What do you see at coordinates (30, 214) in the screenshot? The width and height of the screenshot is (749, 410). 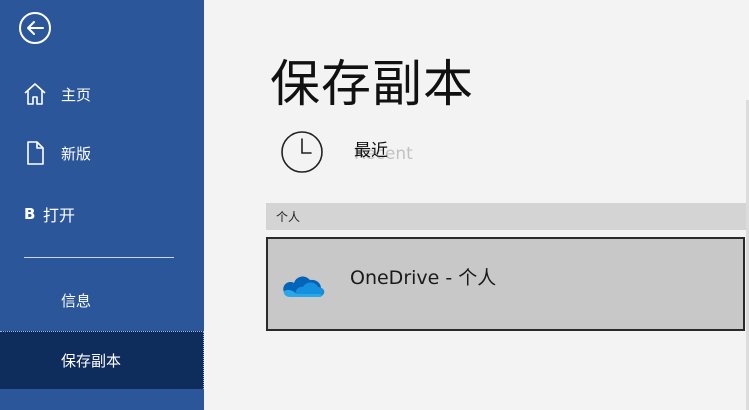 I see `access-key-prefix: B` at bounding box center [30, 214].